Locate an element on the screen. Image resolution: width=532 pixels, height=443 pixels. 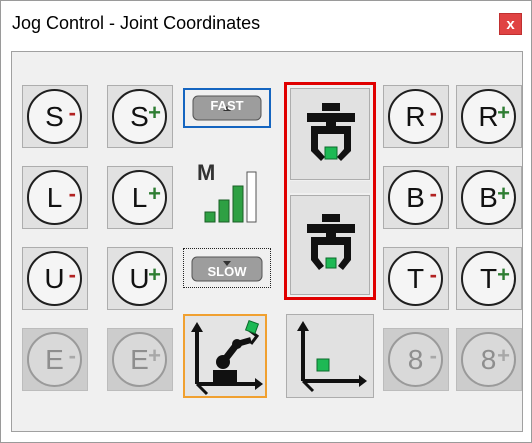
jog-s-minus-button: S - is located at coordinates (55, 116).